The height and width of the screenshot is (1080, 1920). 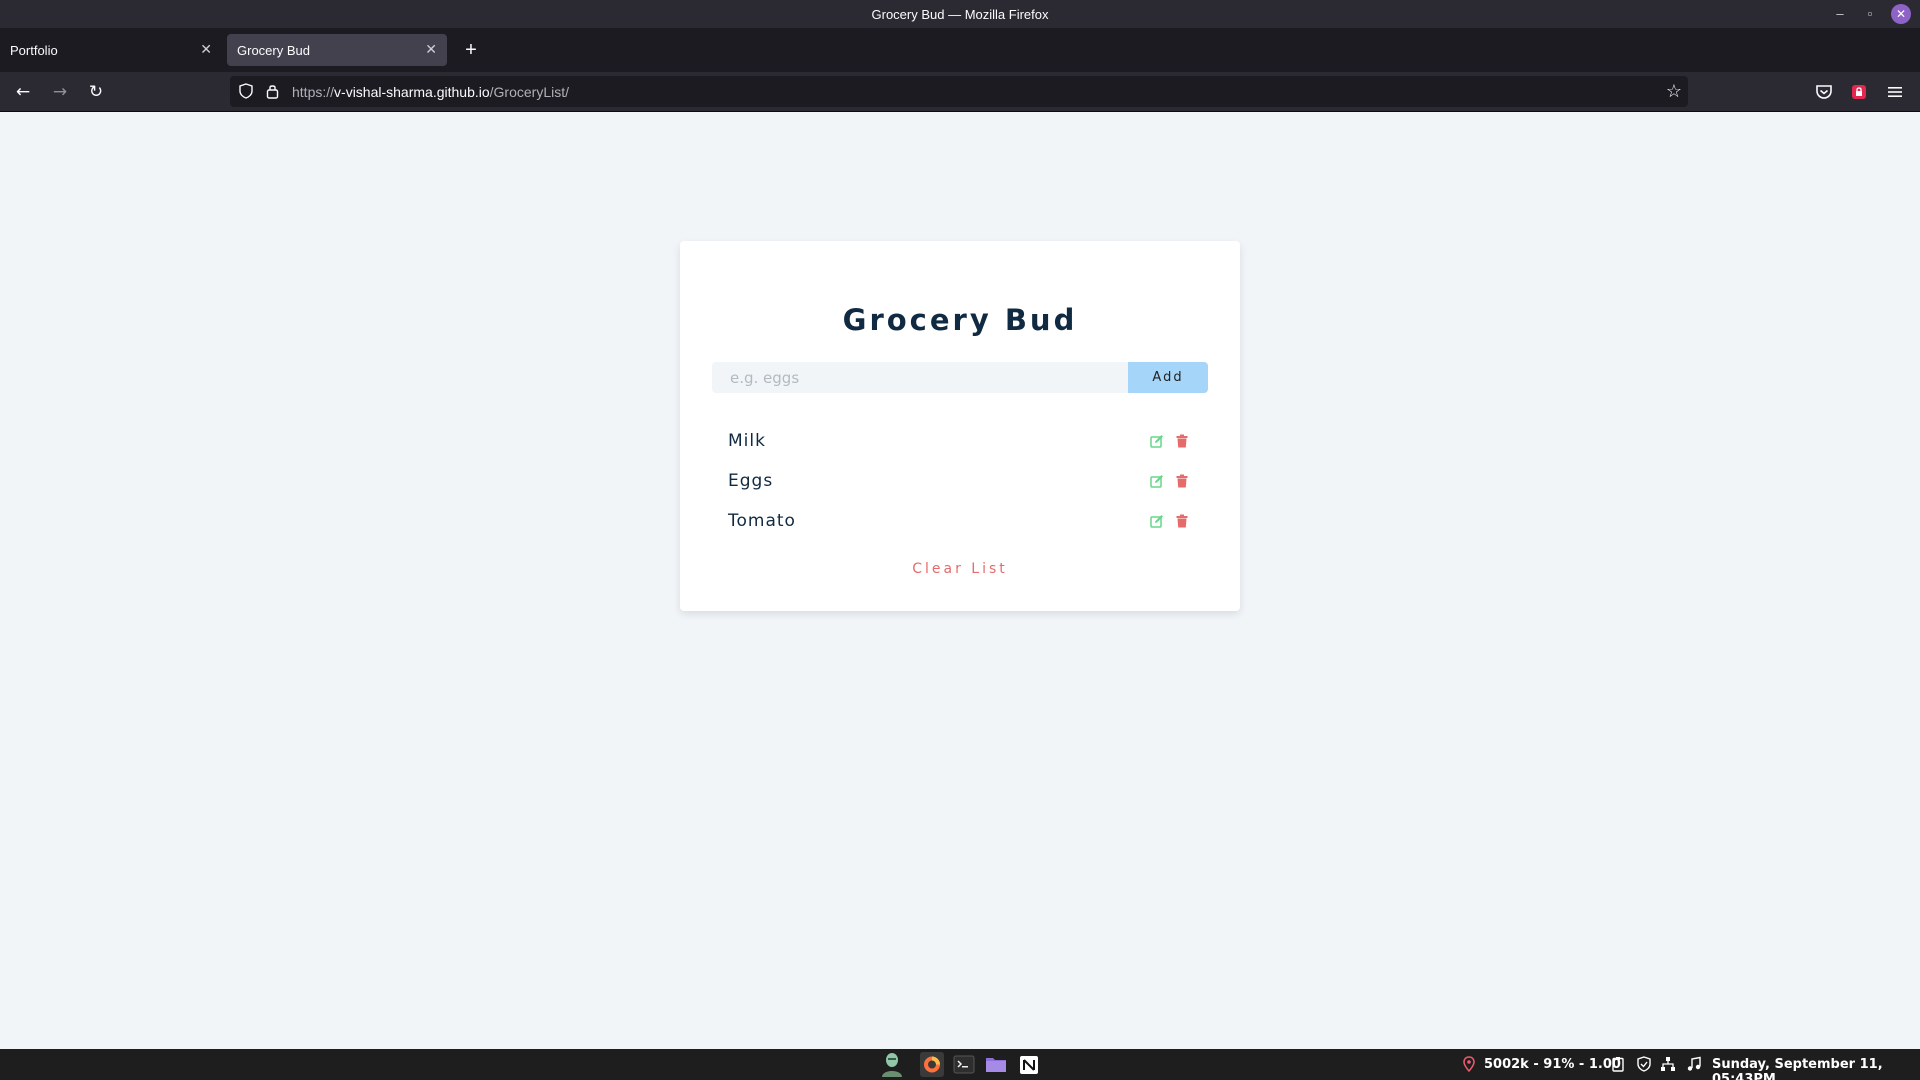 I want to click on app-title: Grocery Bud, so click(x=960, y=320).